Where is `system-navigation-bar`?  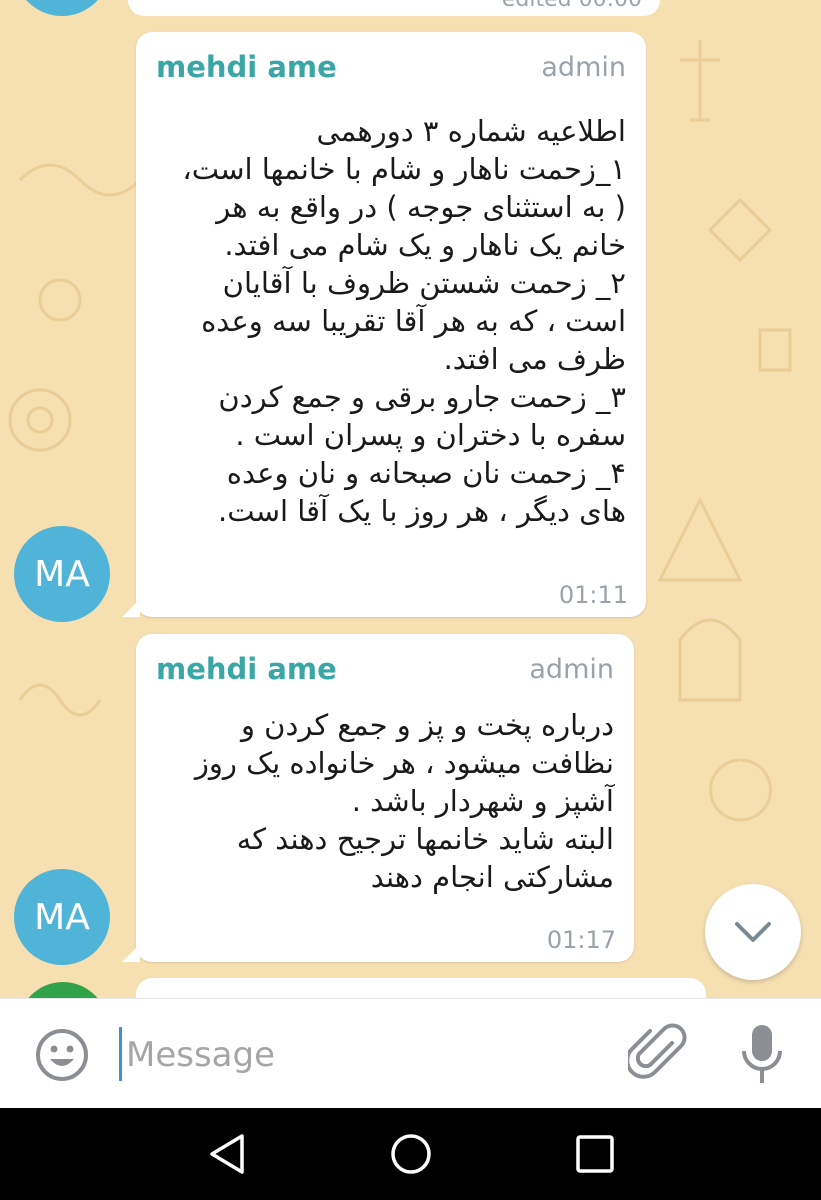 system-navigation-bar is located at coordinates (410, 1154).